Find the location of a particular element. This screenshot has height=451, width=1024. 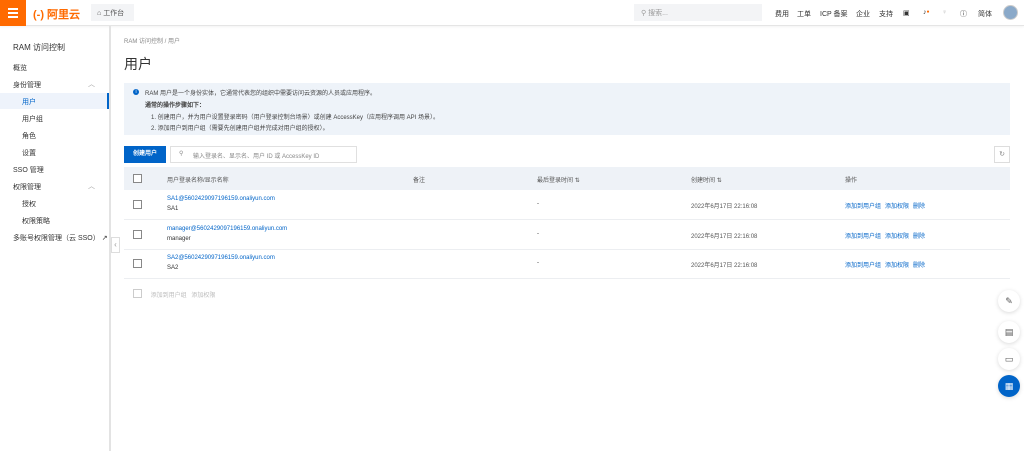

batch-actions: 添加到用户组 添加权限 is located at coordinates (169, 293).